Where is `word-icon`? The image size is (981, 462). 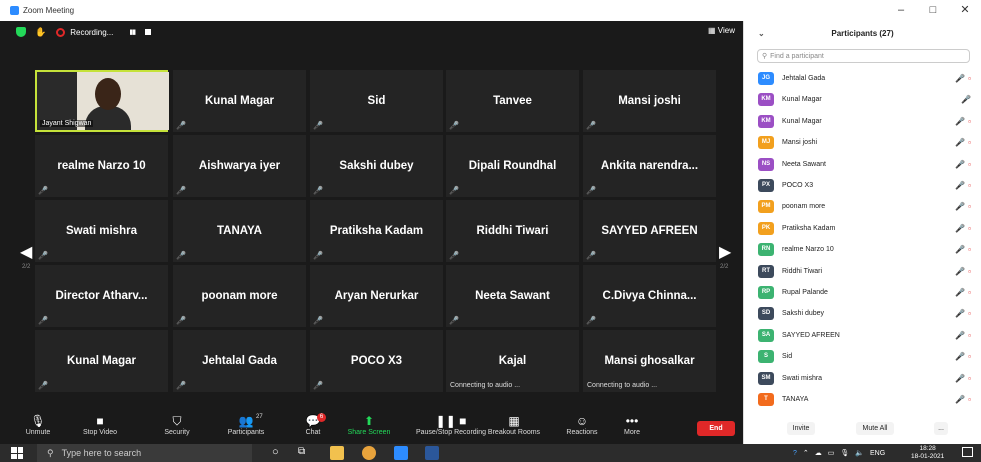 word-icon is located at coordinates (432, 453).